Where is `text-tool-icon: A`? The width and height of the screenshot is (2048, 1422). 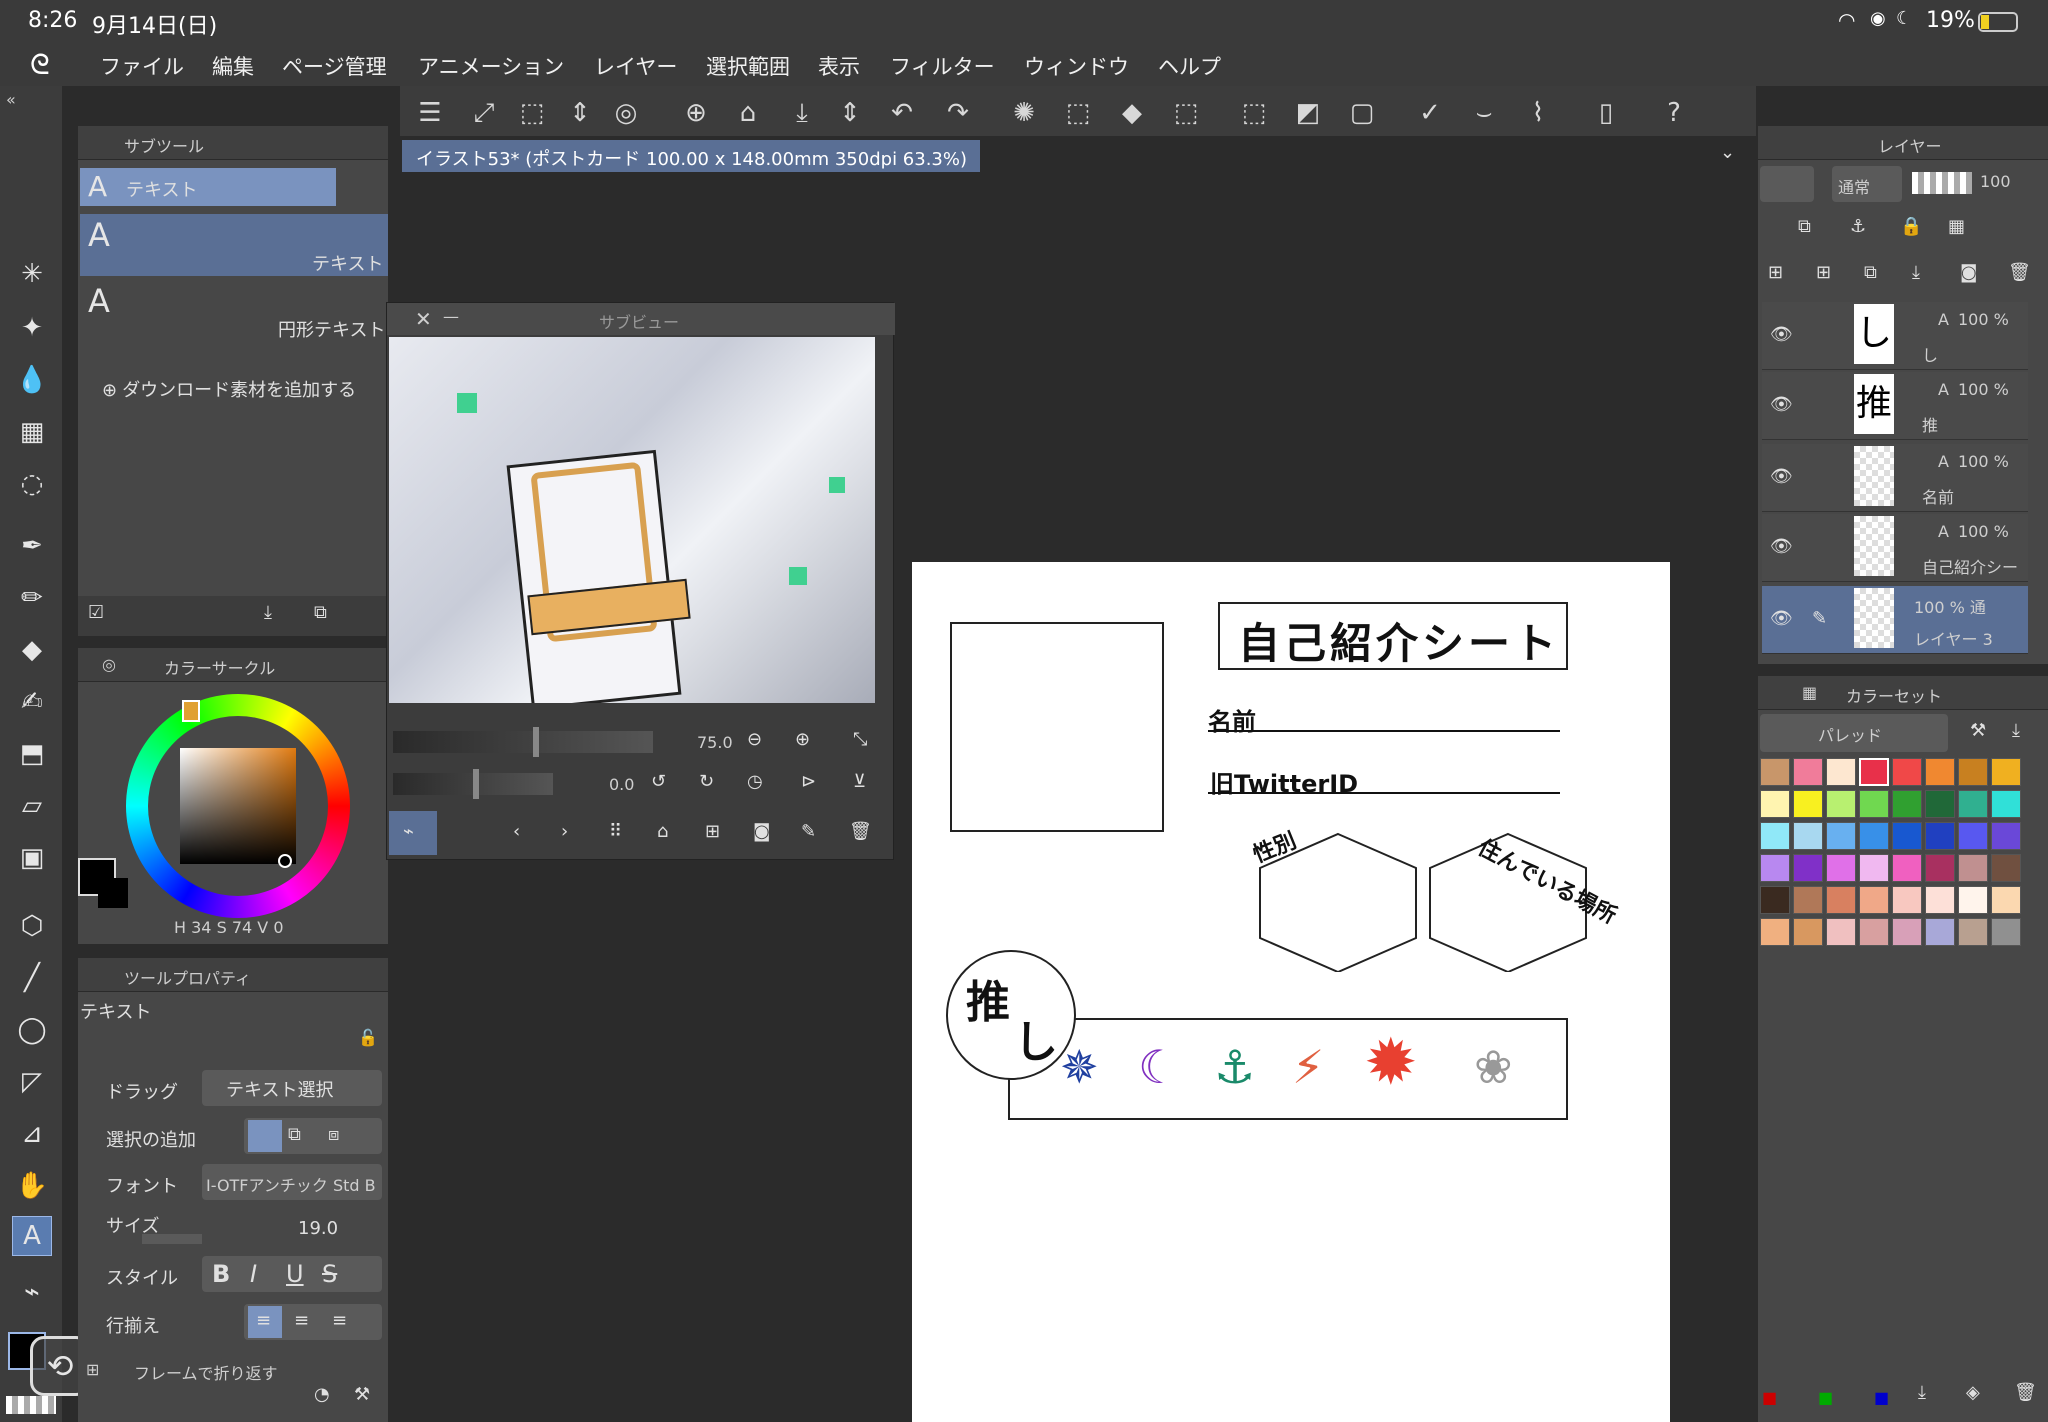
text-tool-icon: A is located at coordinates (32, 1236).